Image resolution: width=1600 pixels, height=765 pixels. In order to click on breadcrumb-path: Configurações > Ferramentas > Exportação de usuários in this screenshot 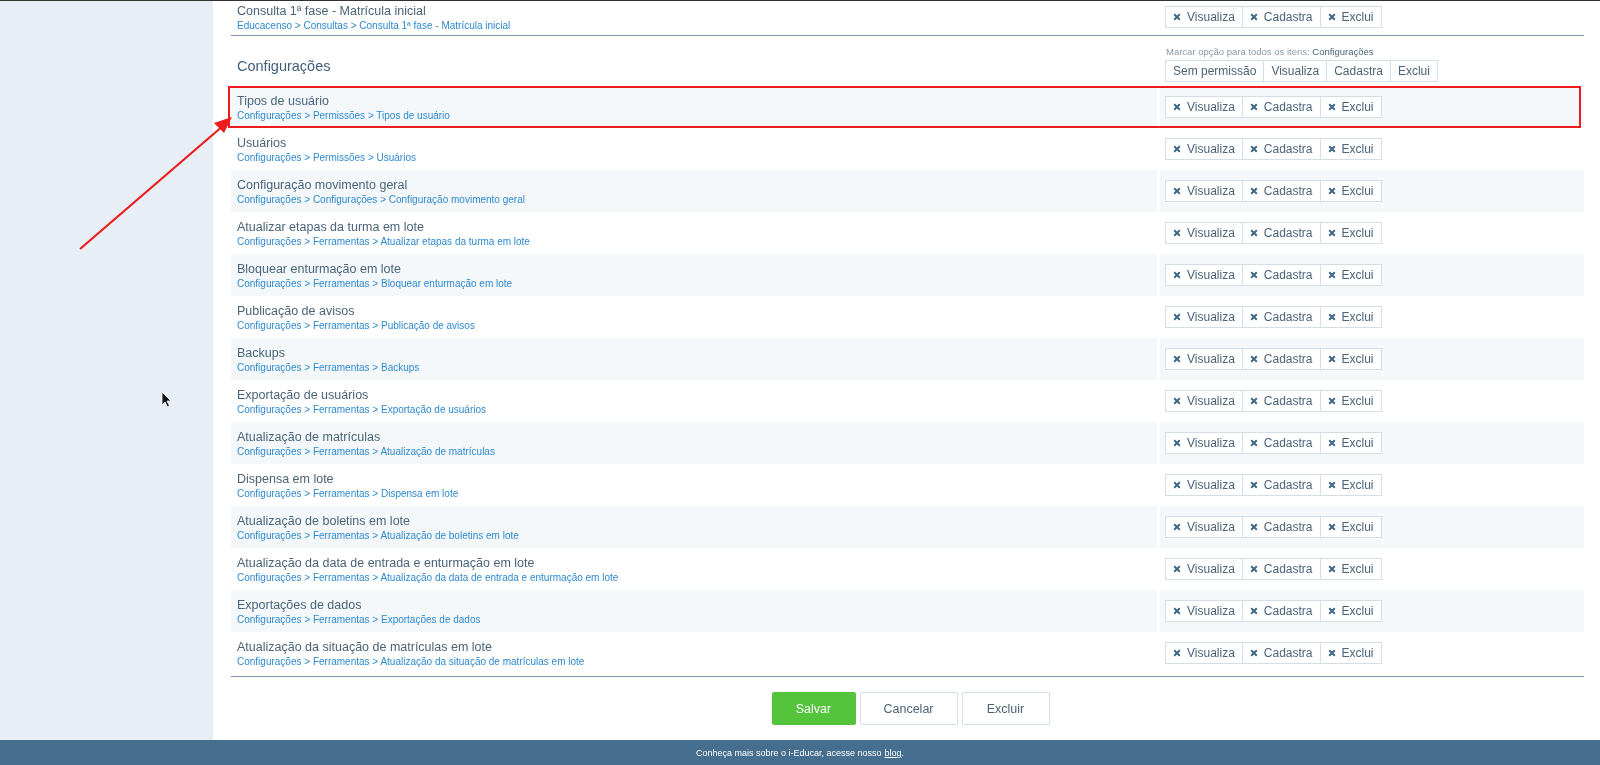, I will do `click(362, 409)`.